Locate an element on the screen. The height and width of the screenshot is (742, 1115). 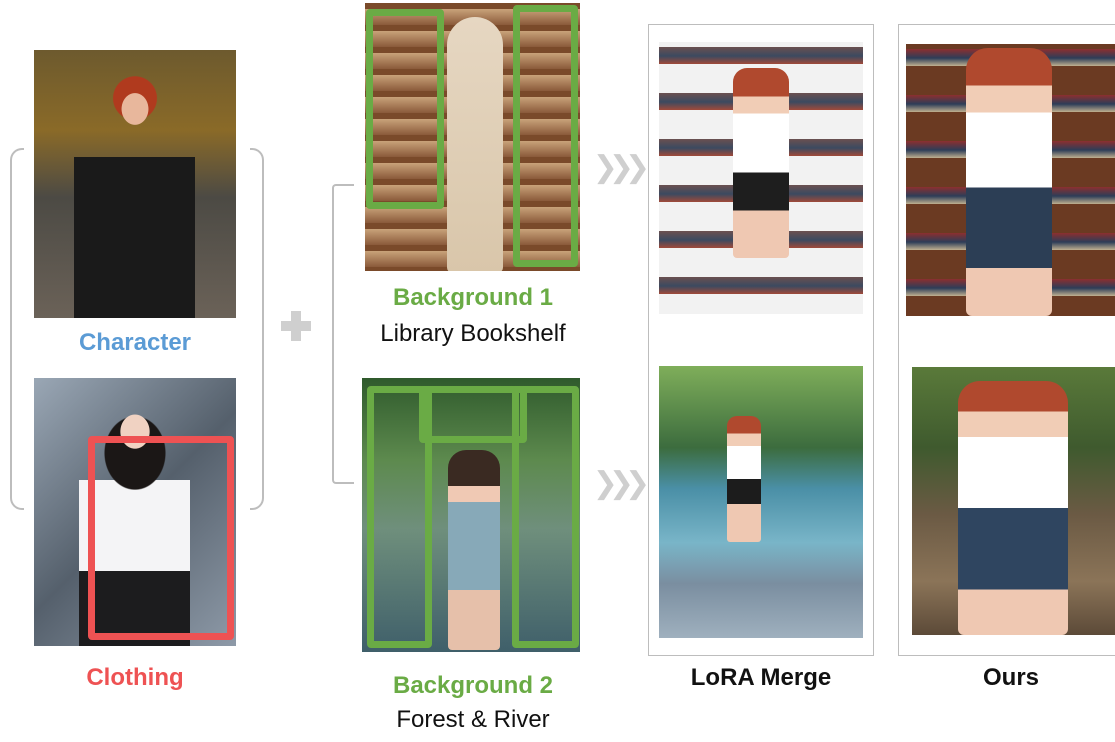
ours-forest-image is located at coordinates (1013, 501).